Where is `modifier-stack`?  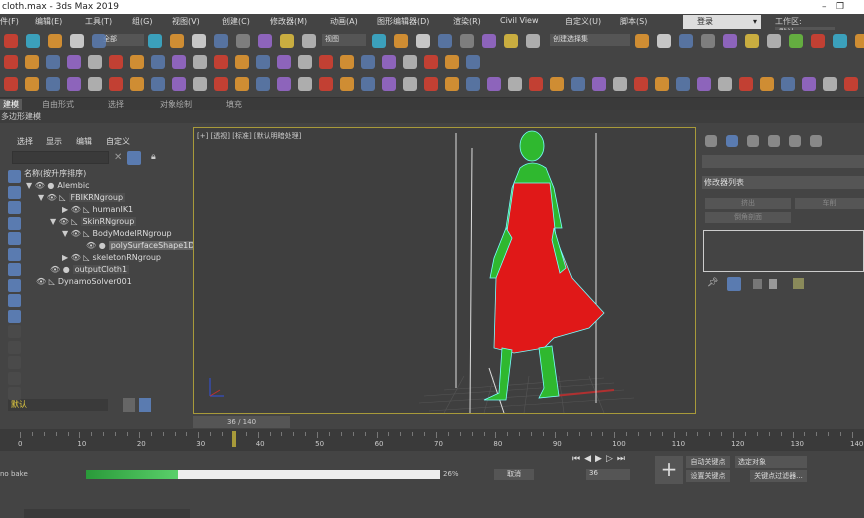
modifier-stack is located at coordinates (783, 251).